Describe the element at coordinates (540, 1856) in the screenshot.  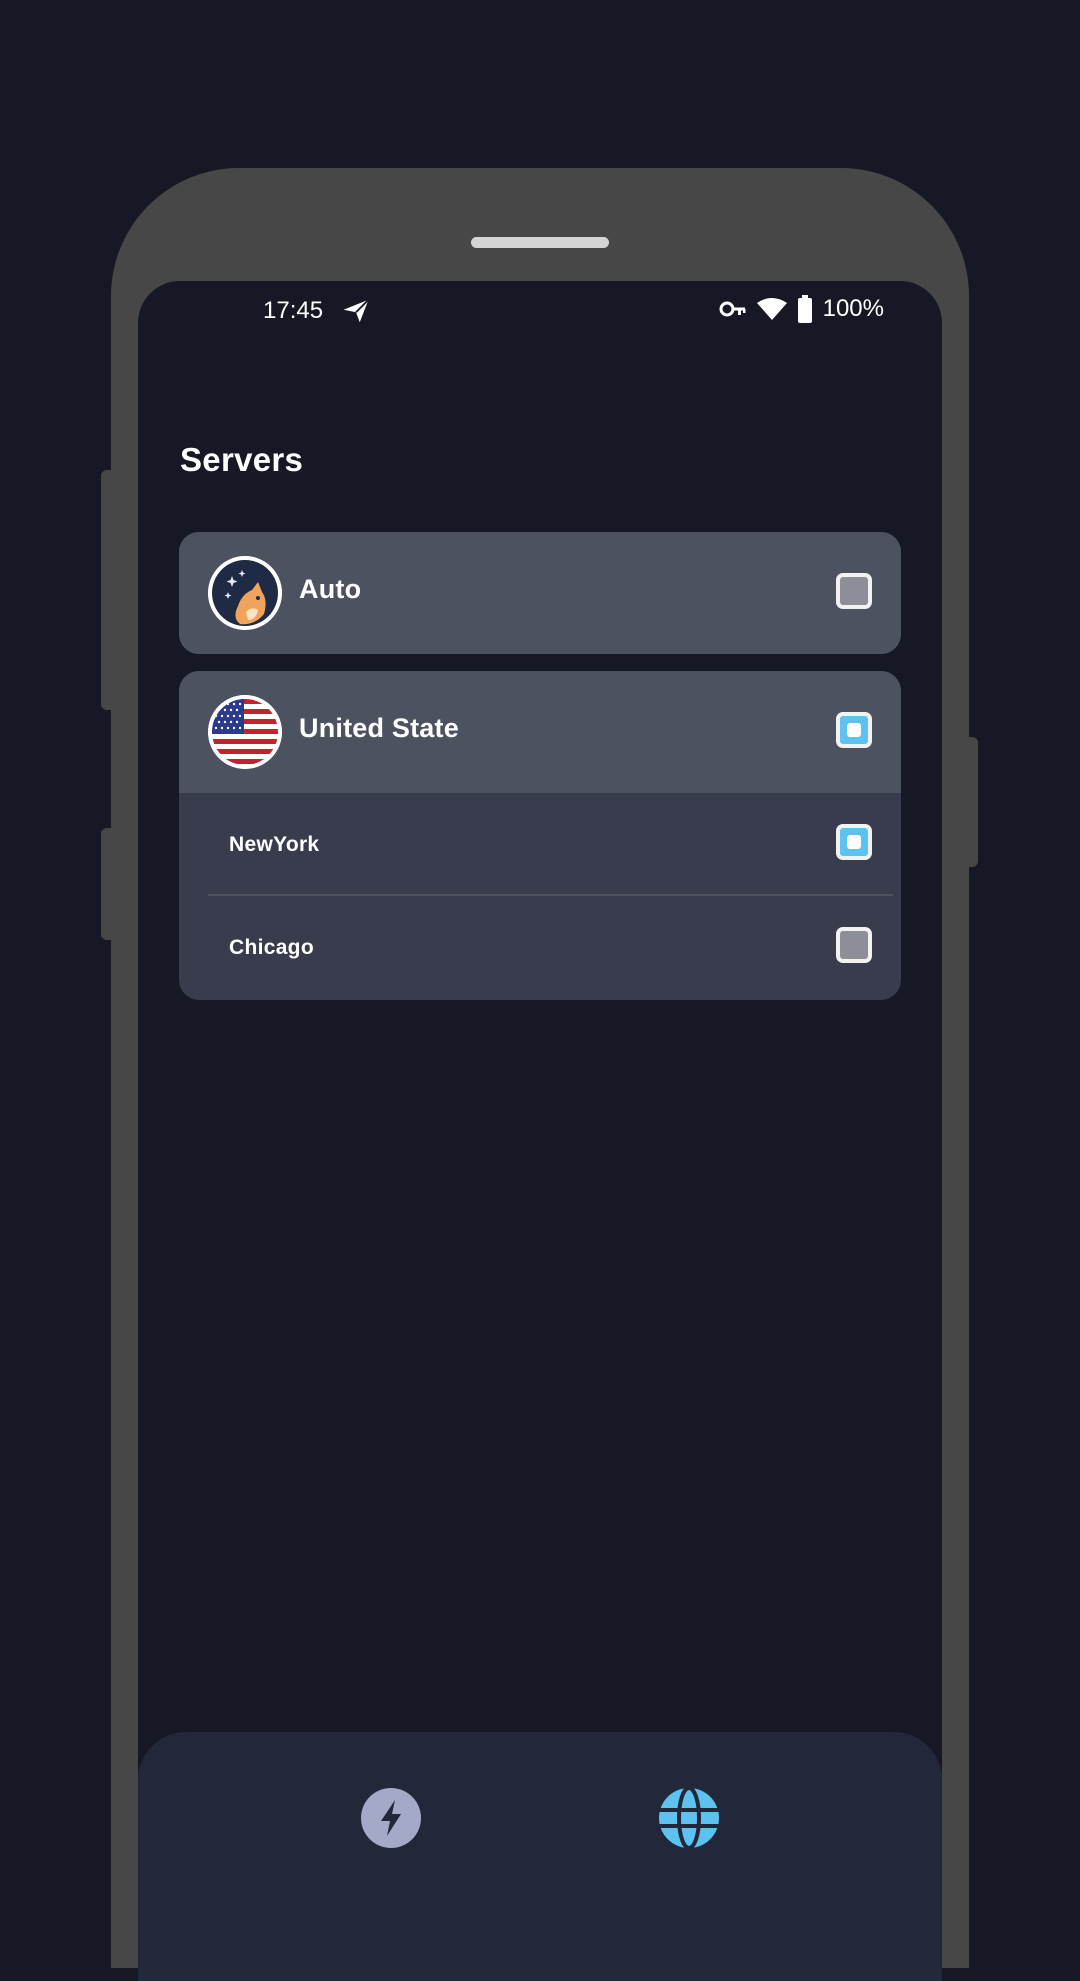
I see `bottom-nav` at that location.